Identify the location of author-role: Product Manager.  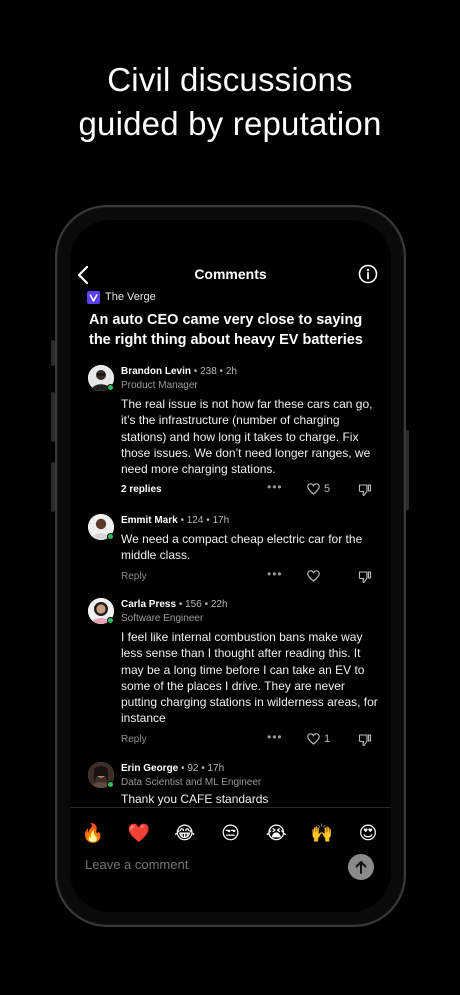
(159, 385).